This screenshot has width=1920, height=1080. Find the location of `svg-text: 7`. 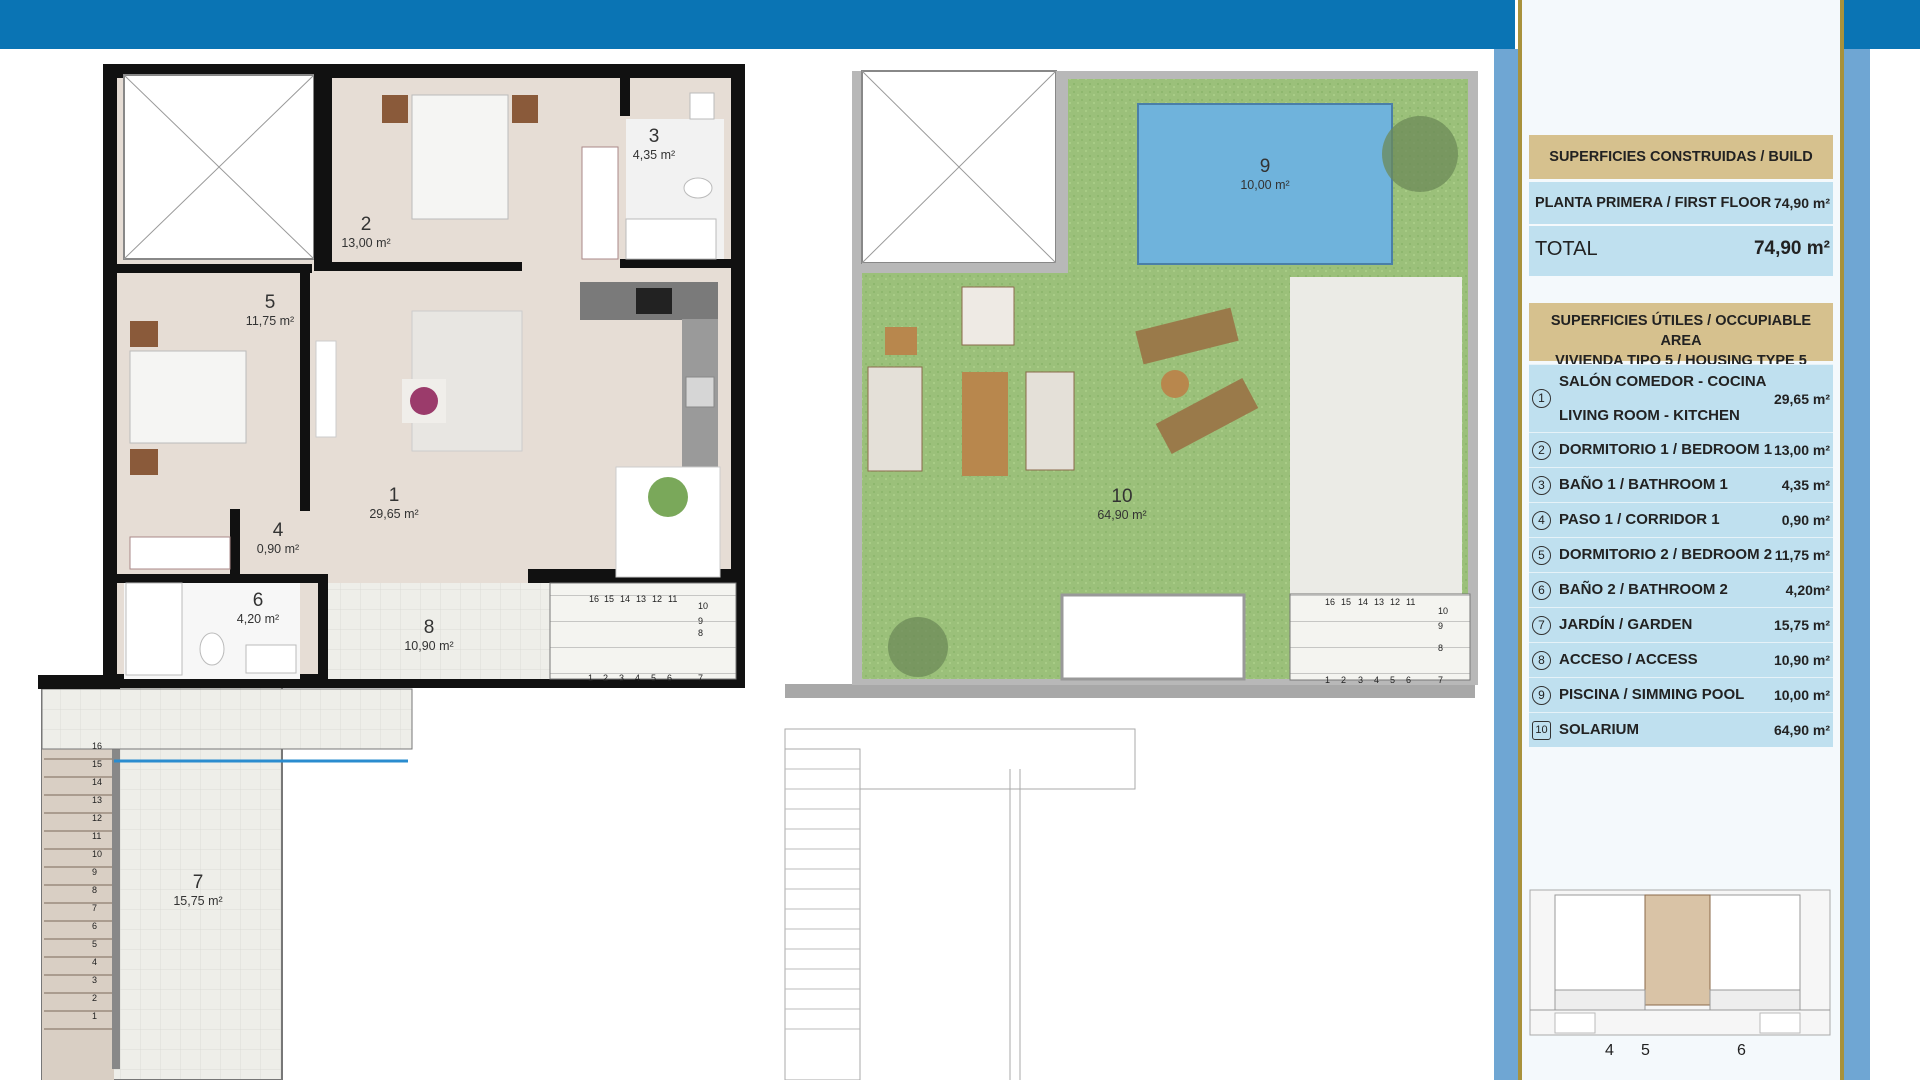

svg-text: 7 is located at coordinates (94, 908).